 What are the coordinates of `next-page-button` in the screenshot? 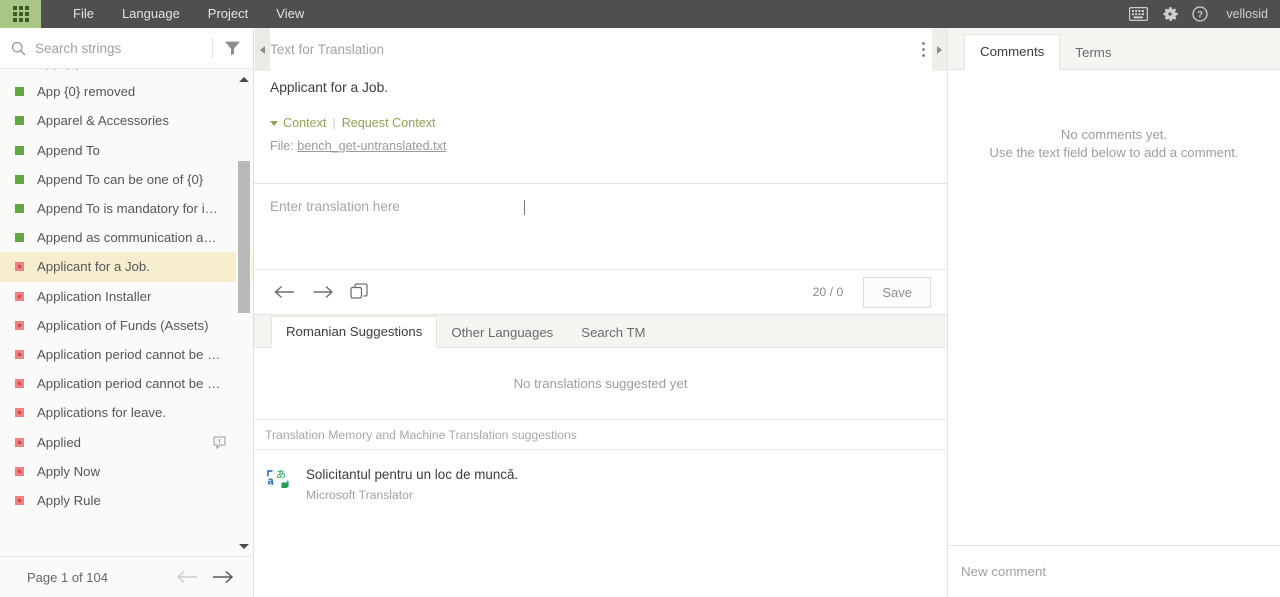 It's located at (222, 577).